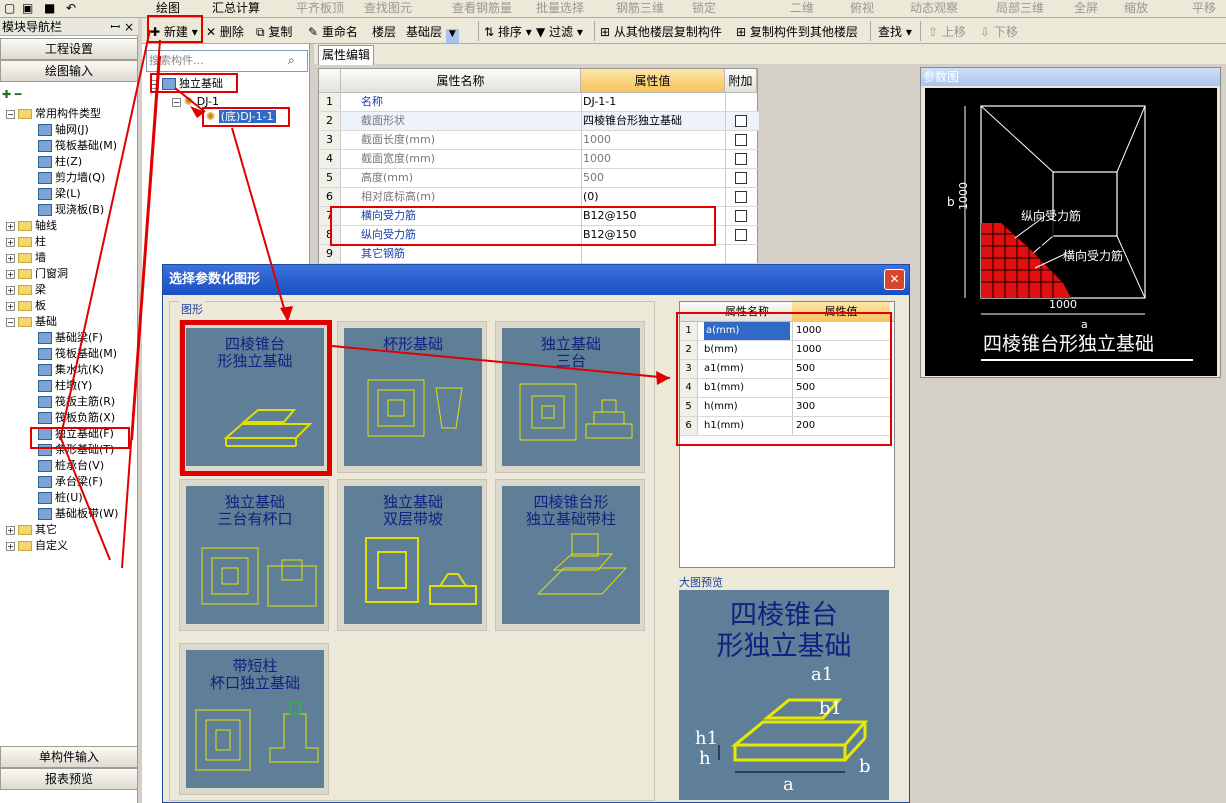 The height and width of the screenshot is (803, 1226). What do you see at coordinates (599, 102) in the screenshot?
I see `property-value: DJ-1-1` at bounding box center [599, 102].